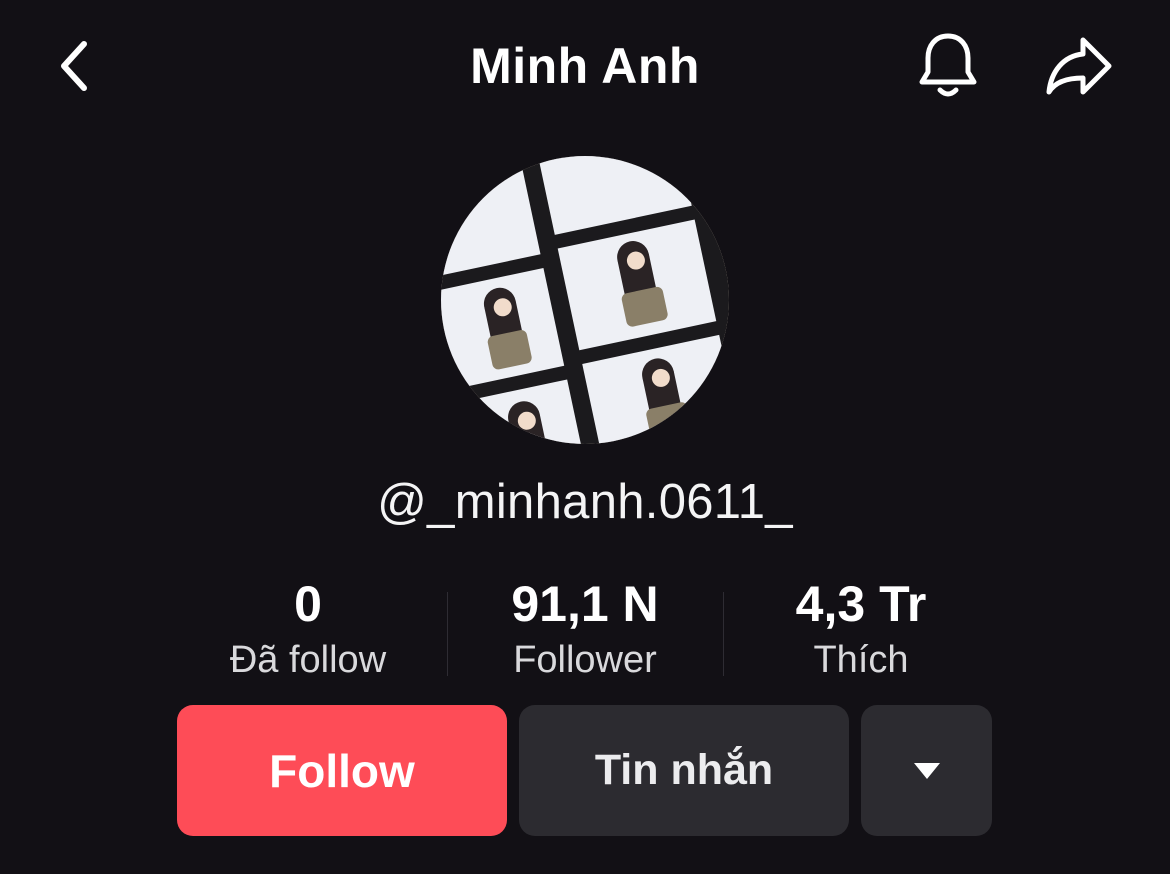  I want to click on bell-icon, so click(948, 65).